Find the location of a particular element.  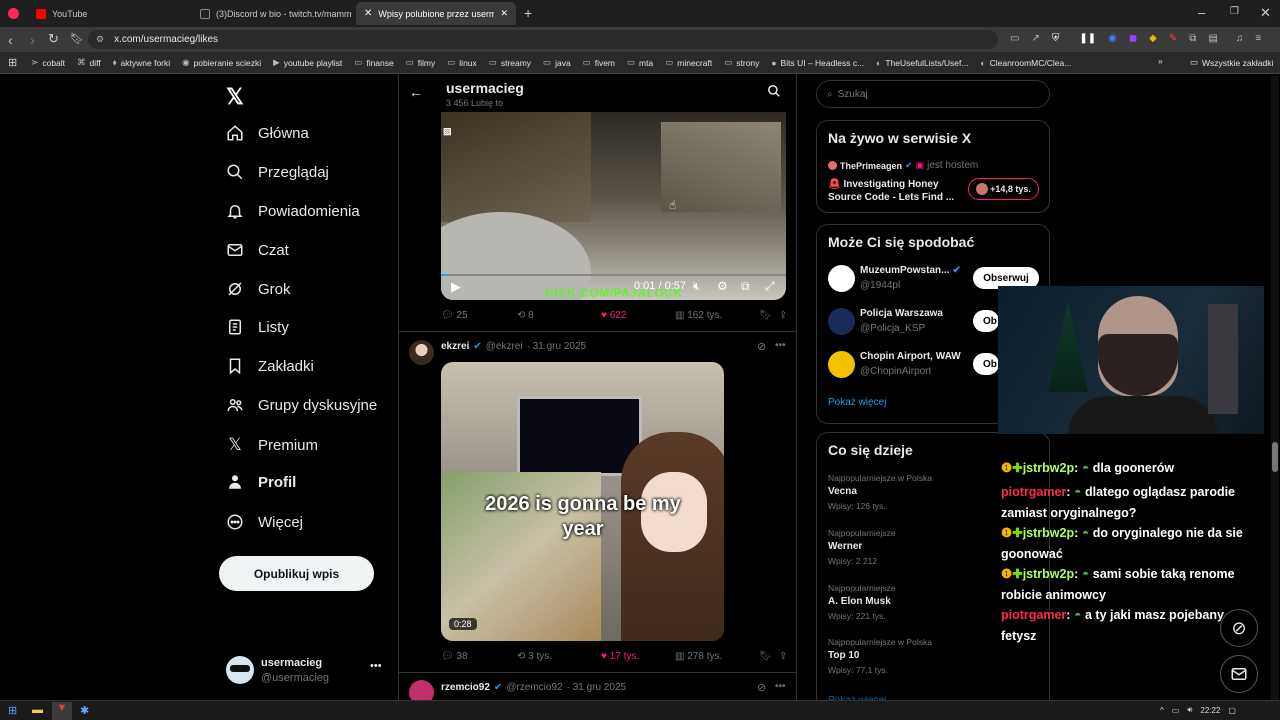

bookmark-item: ▭ minecraft is located at coordinates (688, 62).